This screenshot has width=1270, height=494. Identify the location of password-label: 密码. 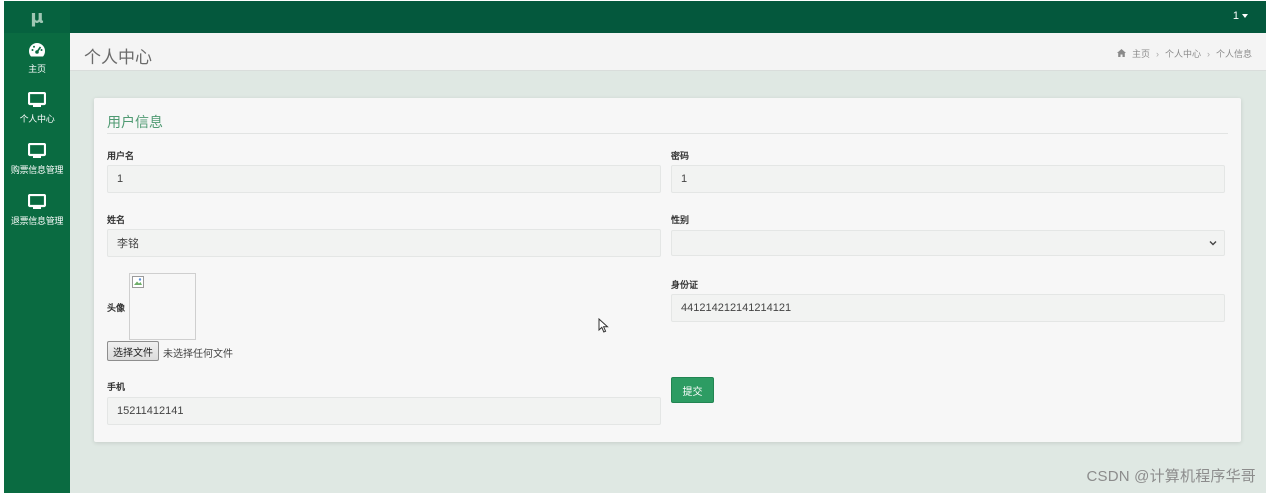
(680, 156).